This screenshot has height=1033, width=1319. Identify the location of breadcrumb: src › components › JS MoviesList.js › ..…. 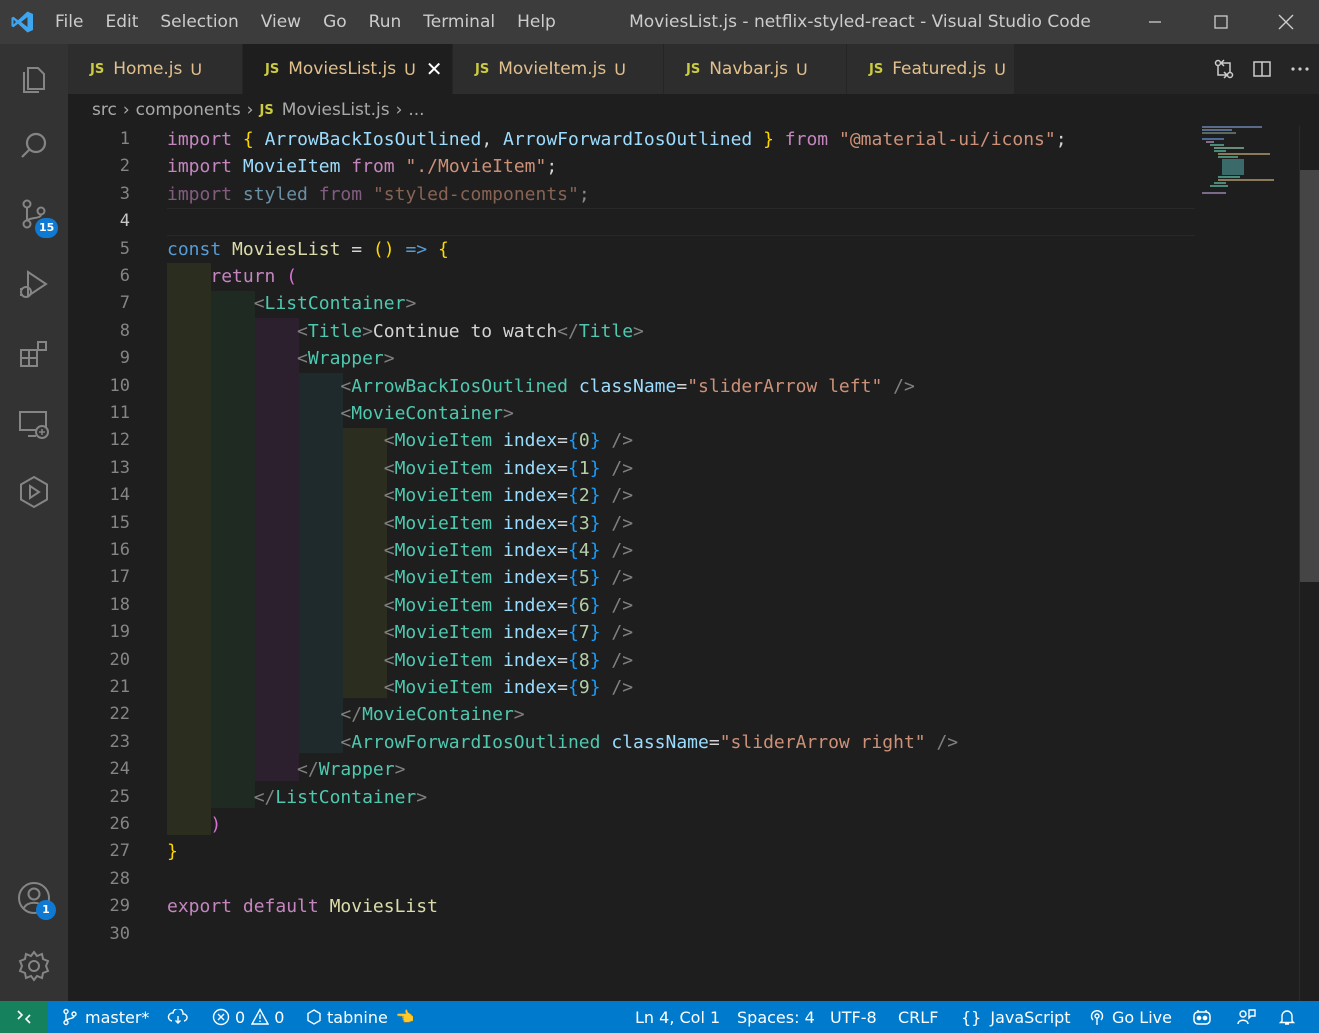
(258, 110).